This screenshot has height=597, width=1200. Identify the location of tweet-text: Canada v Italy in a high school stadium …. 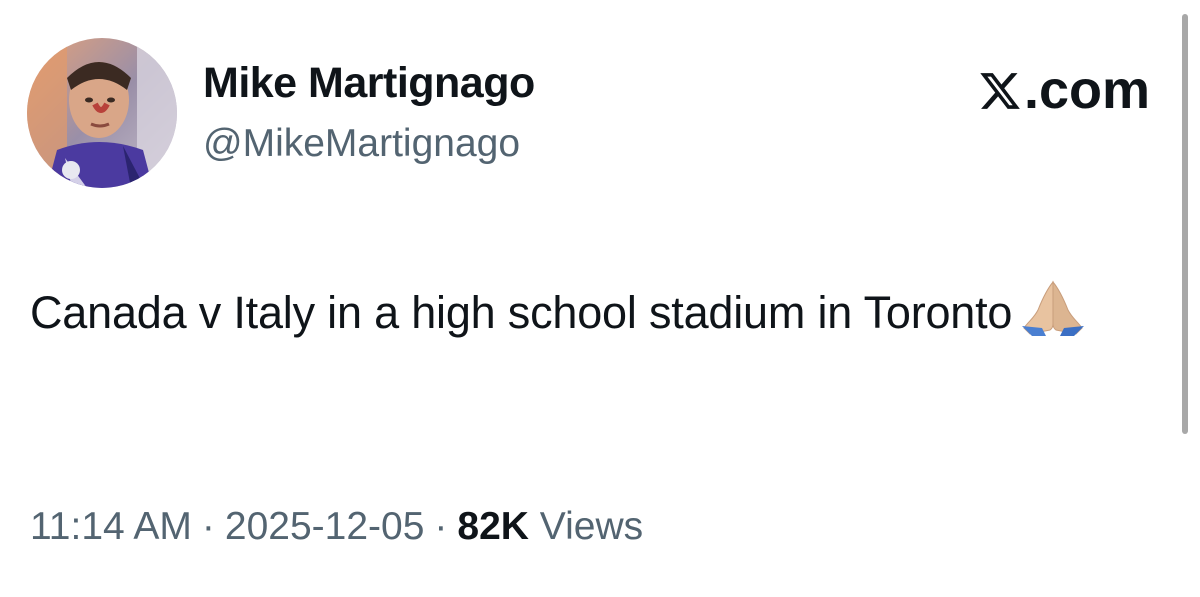
(590, 313).